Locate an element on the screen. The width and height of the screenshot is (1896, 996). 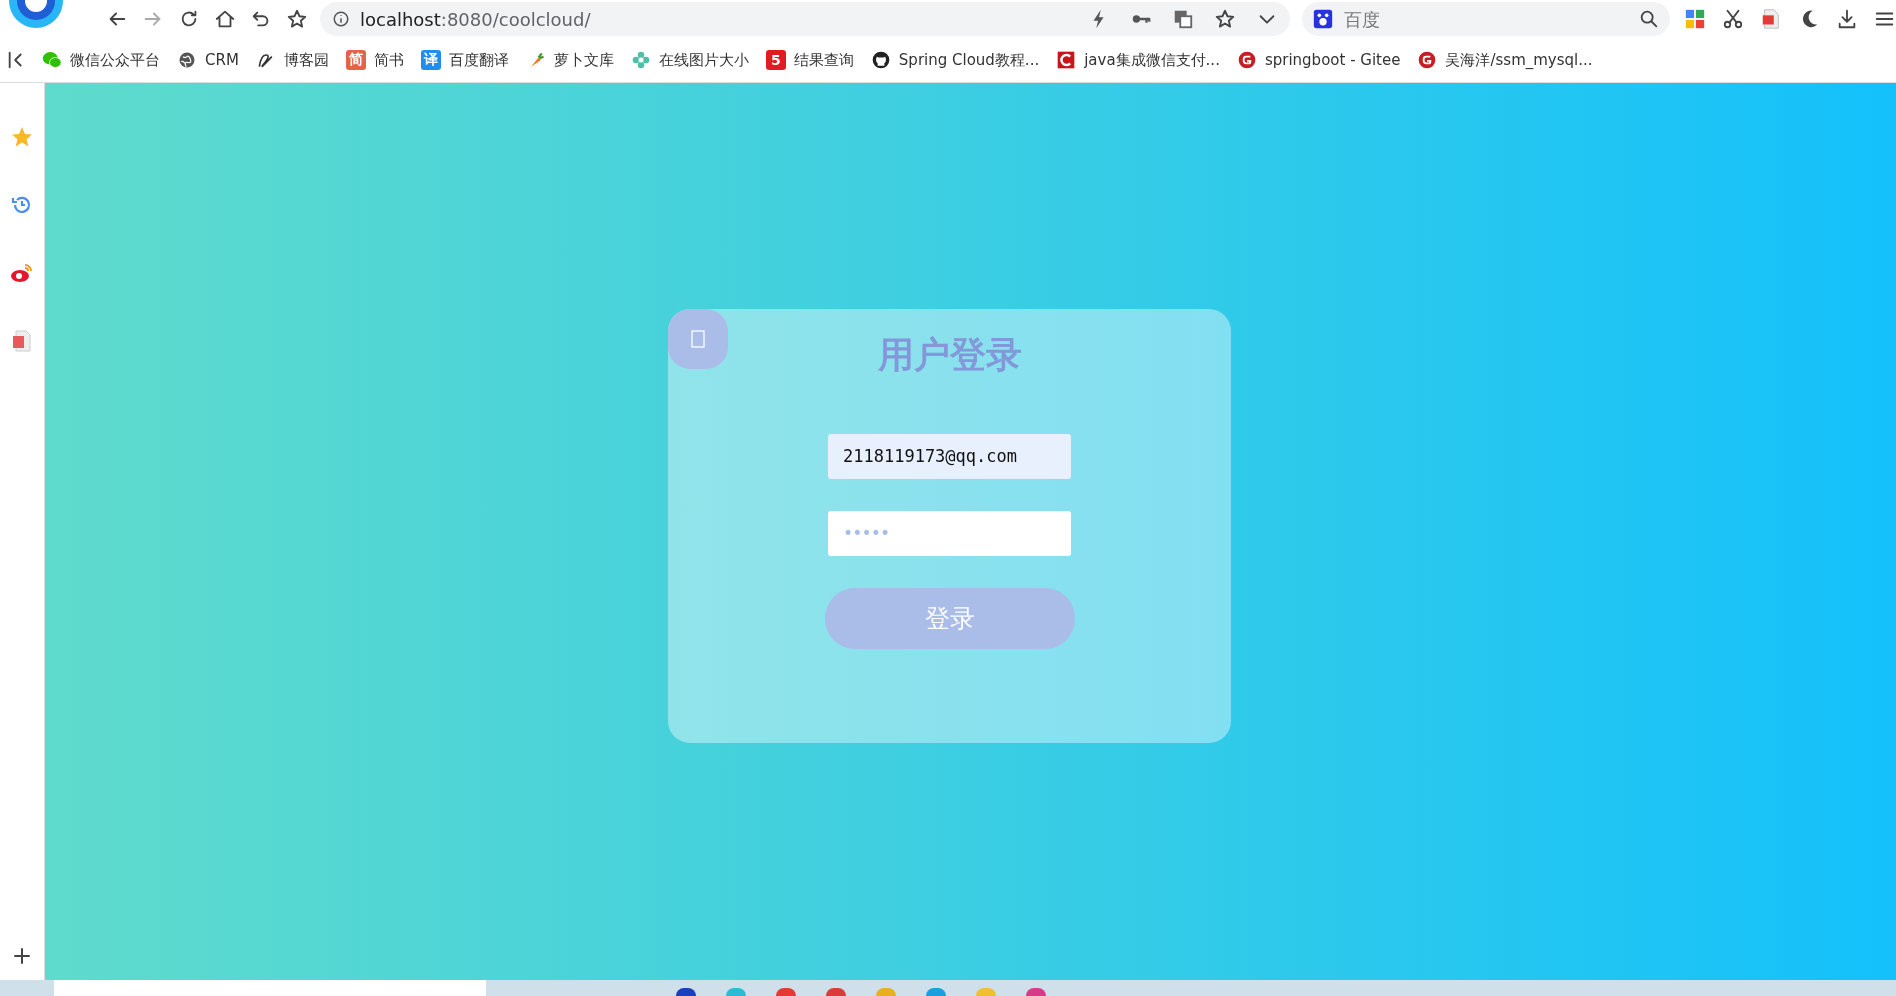
search-icon is located at coordinates (1649, 19).